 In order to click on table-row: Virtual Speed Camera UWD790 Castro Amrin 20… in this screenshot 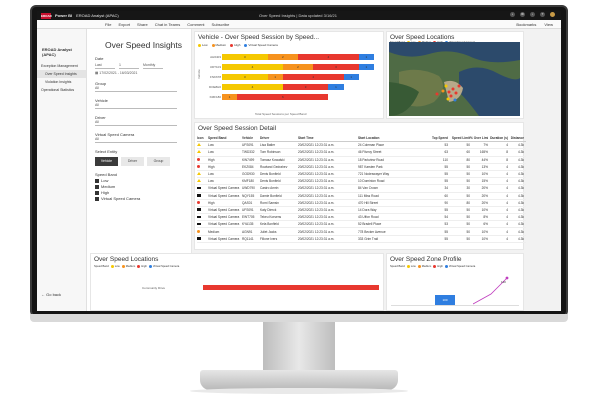, I will do `click(361, 189)`.